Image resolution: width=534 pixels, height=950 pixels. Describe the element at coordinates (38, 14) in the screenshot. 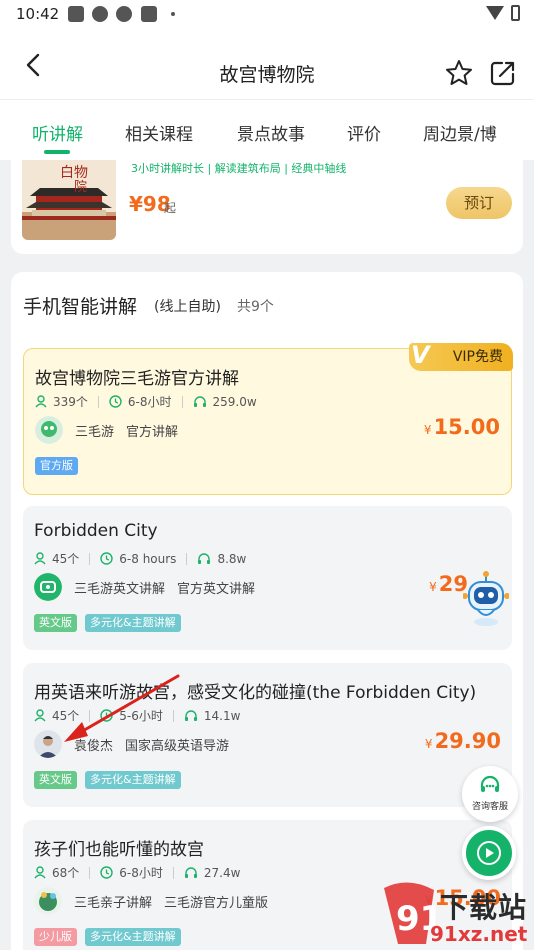

I see `status-time: 10:42` at that location.